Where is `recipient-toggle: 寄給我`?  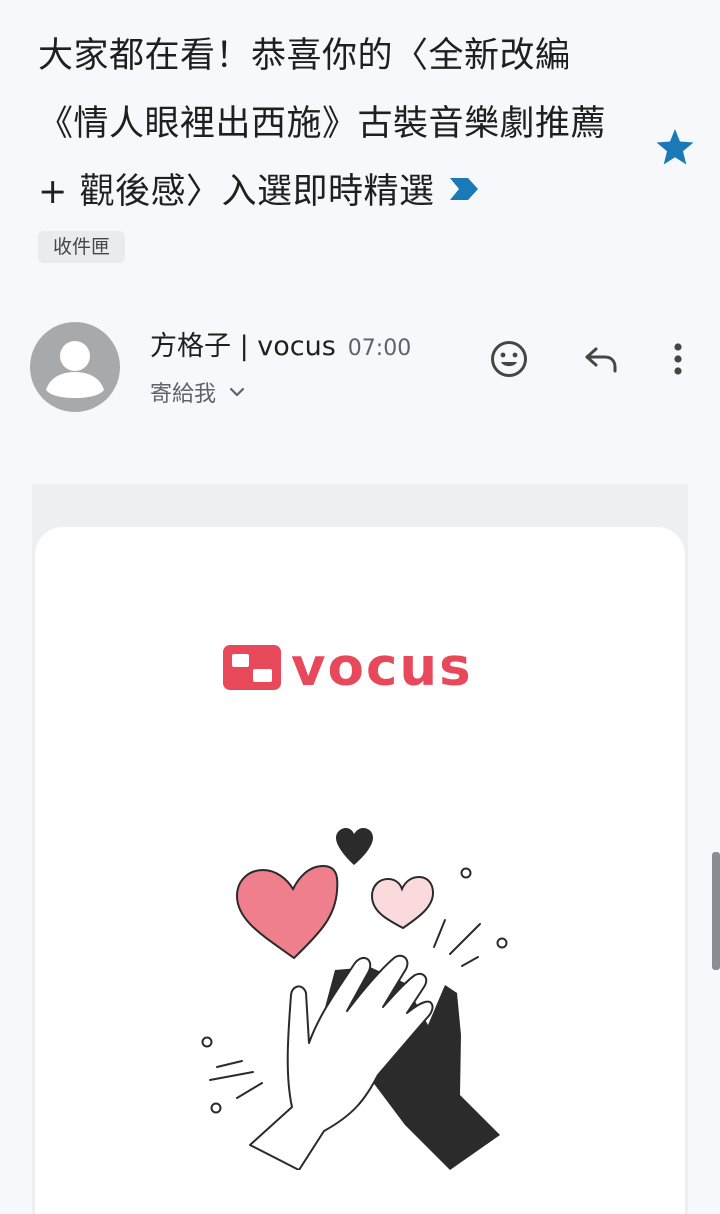 recipient-toggle: 寄給我 is located at coordinates (199, 392).